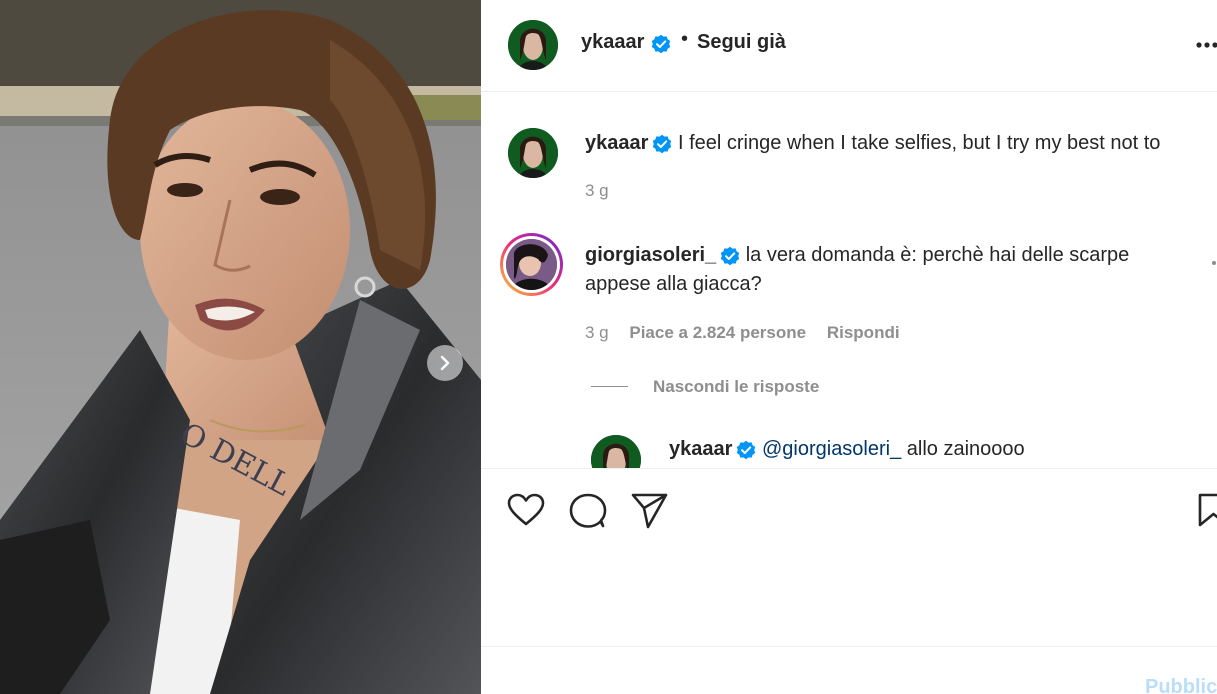 The width and height of the screenshot is (1217, 694). I want to click on carousel-next-button, so click(445, 363).